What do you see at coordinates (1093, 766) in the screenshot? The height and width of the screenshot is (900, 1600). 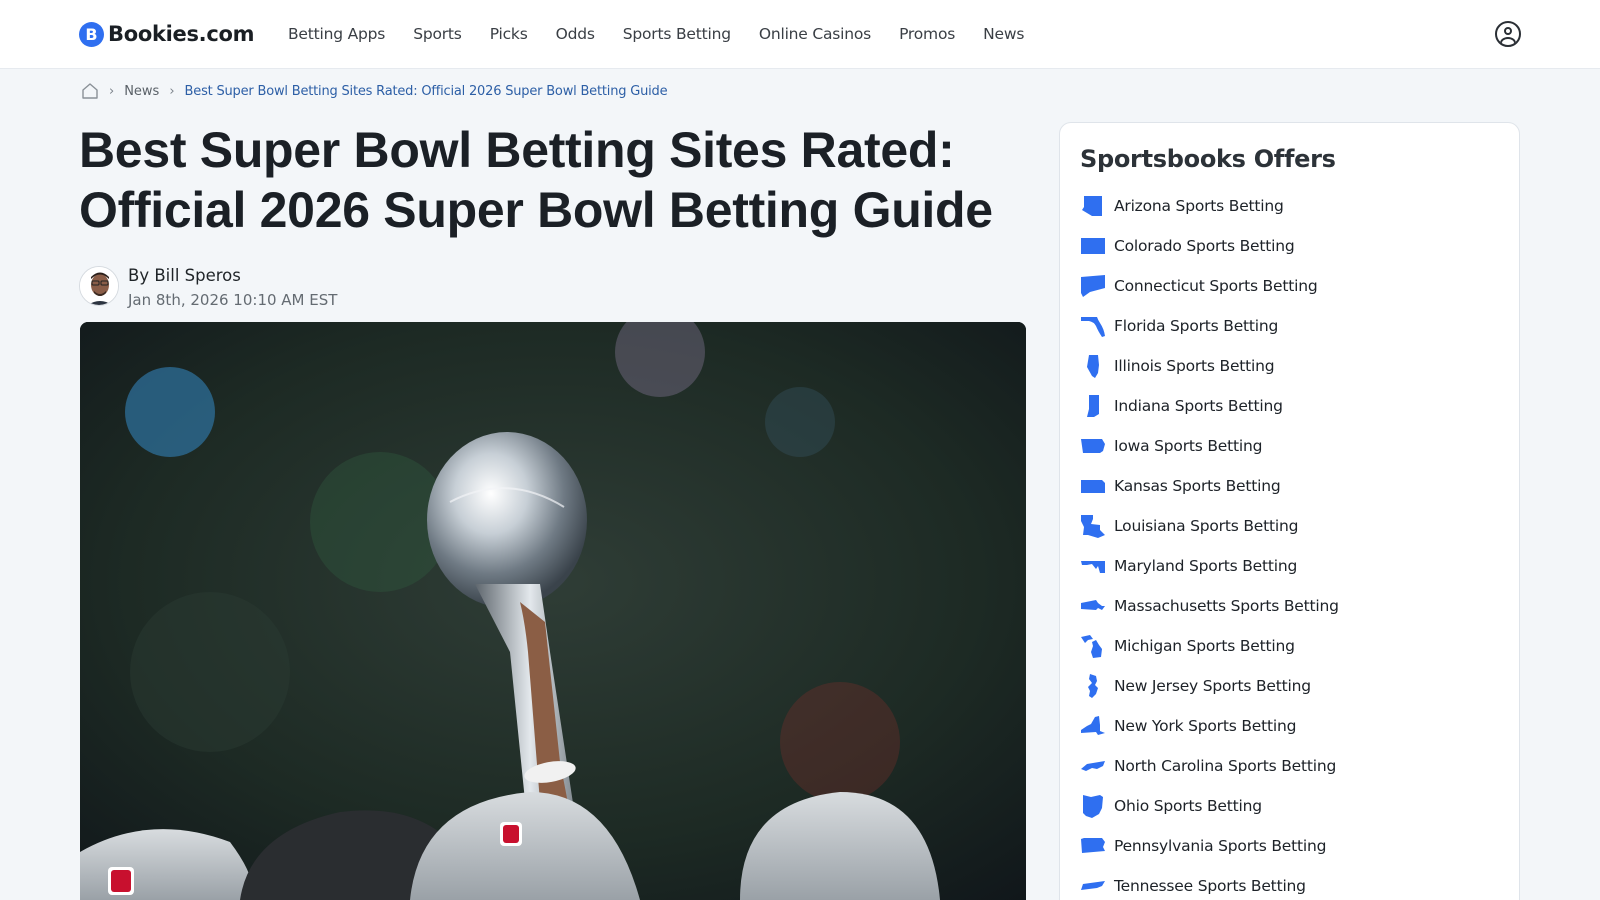 I see `north-carolina-icon` at bounding box center [1093, 766].